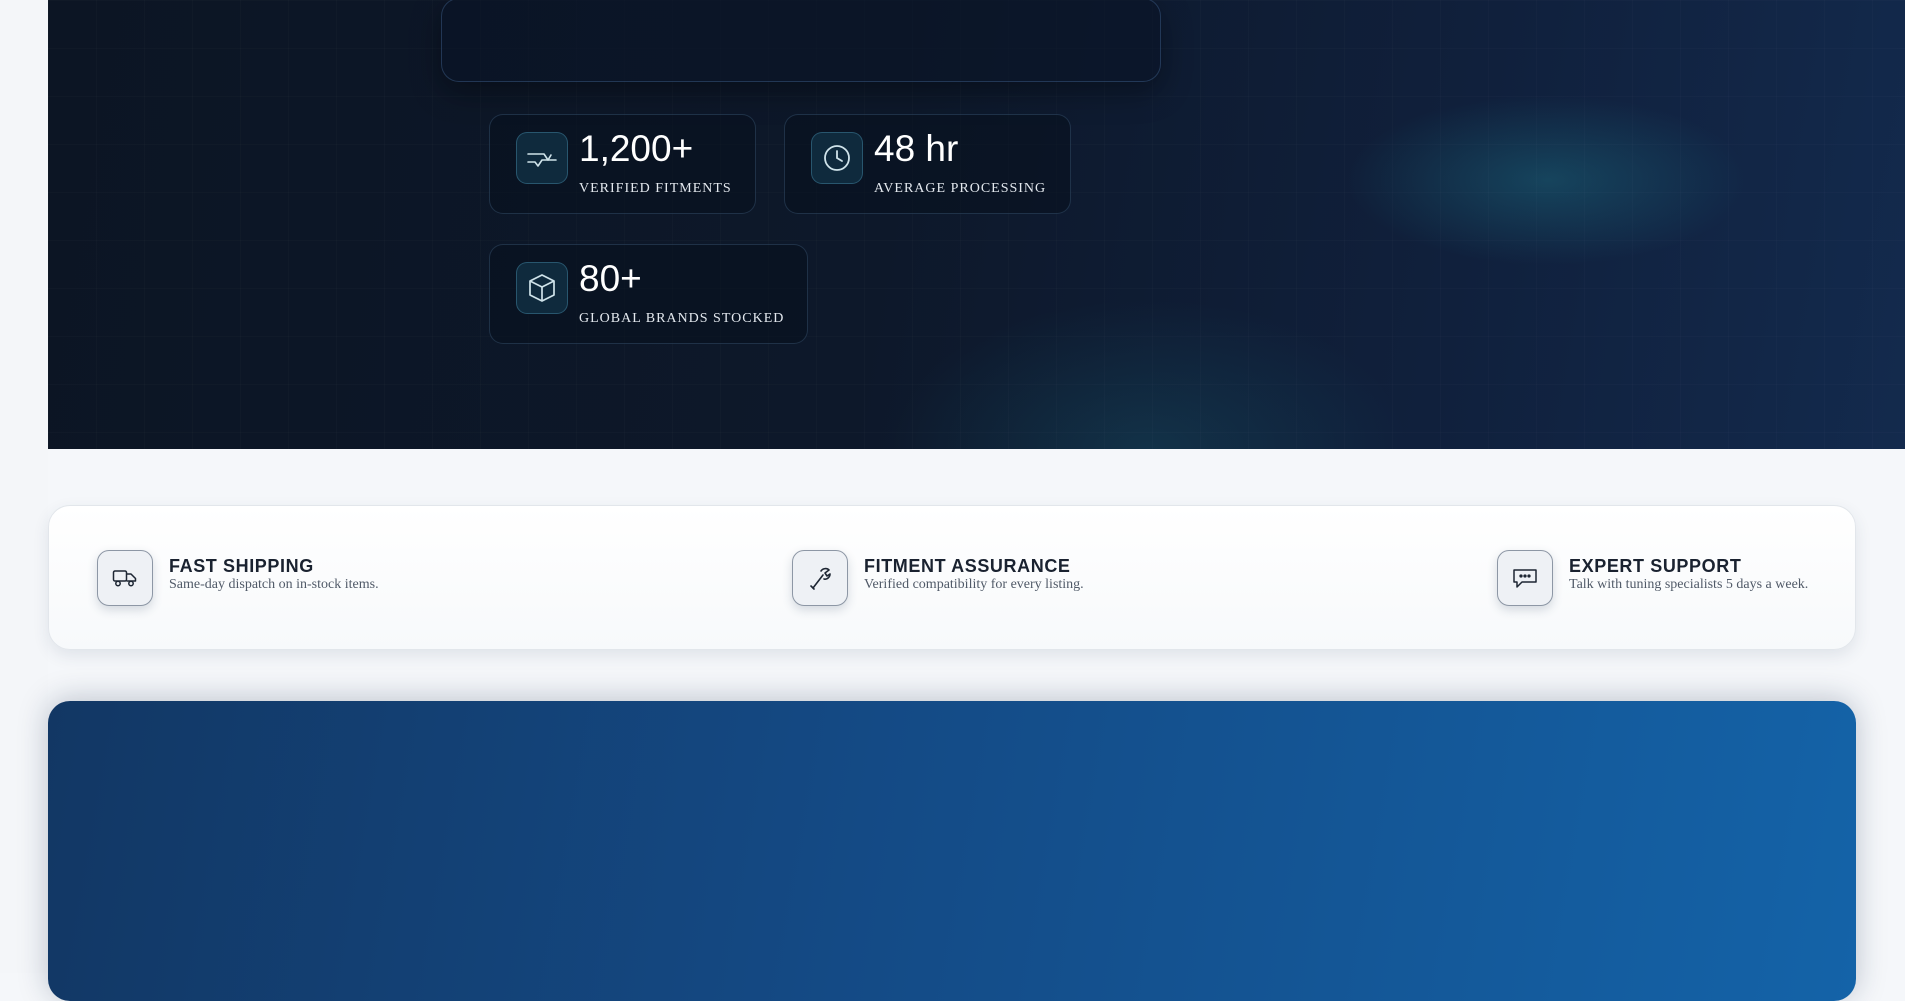 The width and height of the screenshot is (1905, 1001). What do you see at coordinates (960, 188) in the screenshot?
I see `stat-label: AVERAGE PROCESSING` at bounding box center [960, 188].